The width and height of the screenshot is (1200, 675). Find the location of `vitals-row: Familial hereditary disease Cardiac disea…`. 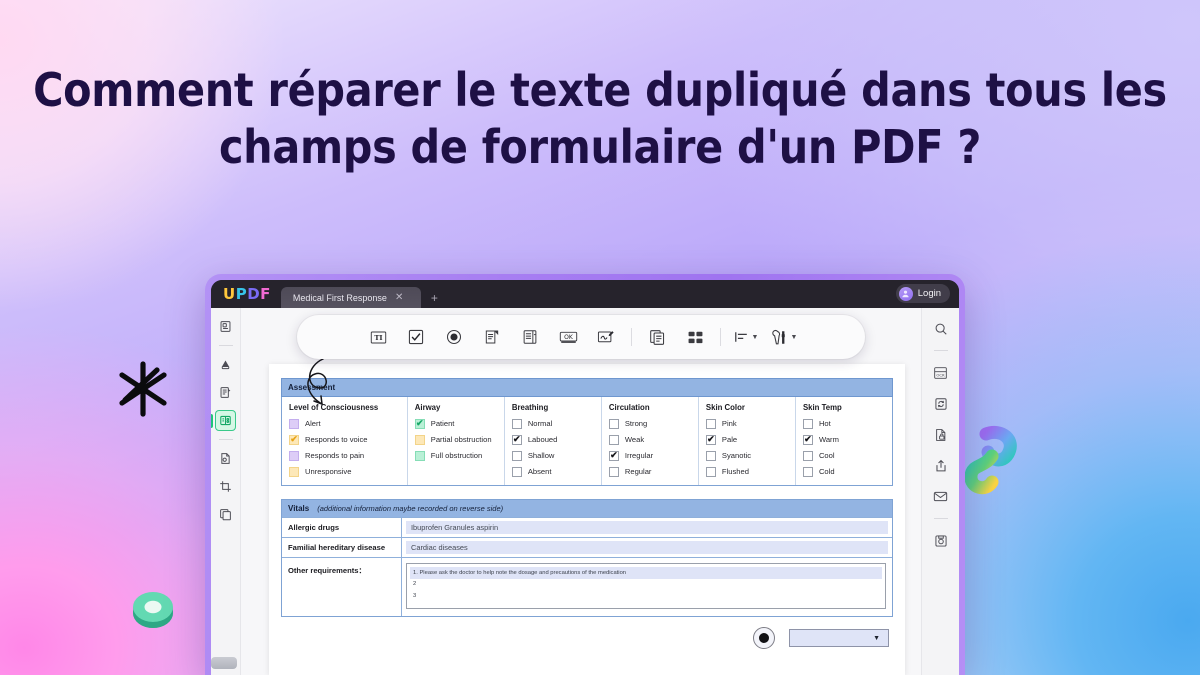

vitals-row: Familial hereditary disease Cardiac disea… is located at coordinates (587, 547).